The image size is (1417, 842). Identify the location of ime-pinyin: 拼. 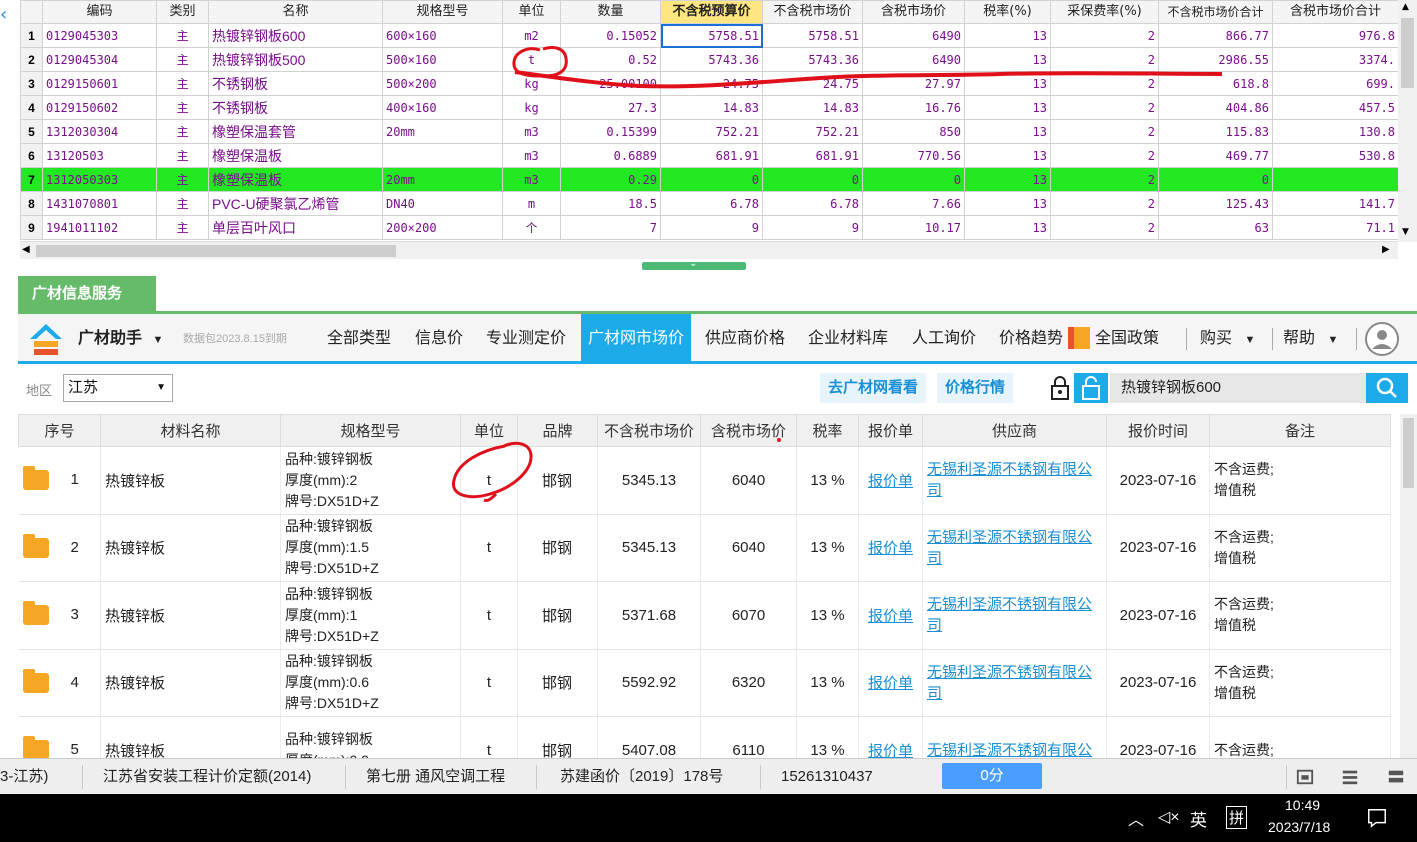
(1237, 817).